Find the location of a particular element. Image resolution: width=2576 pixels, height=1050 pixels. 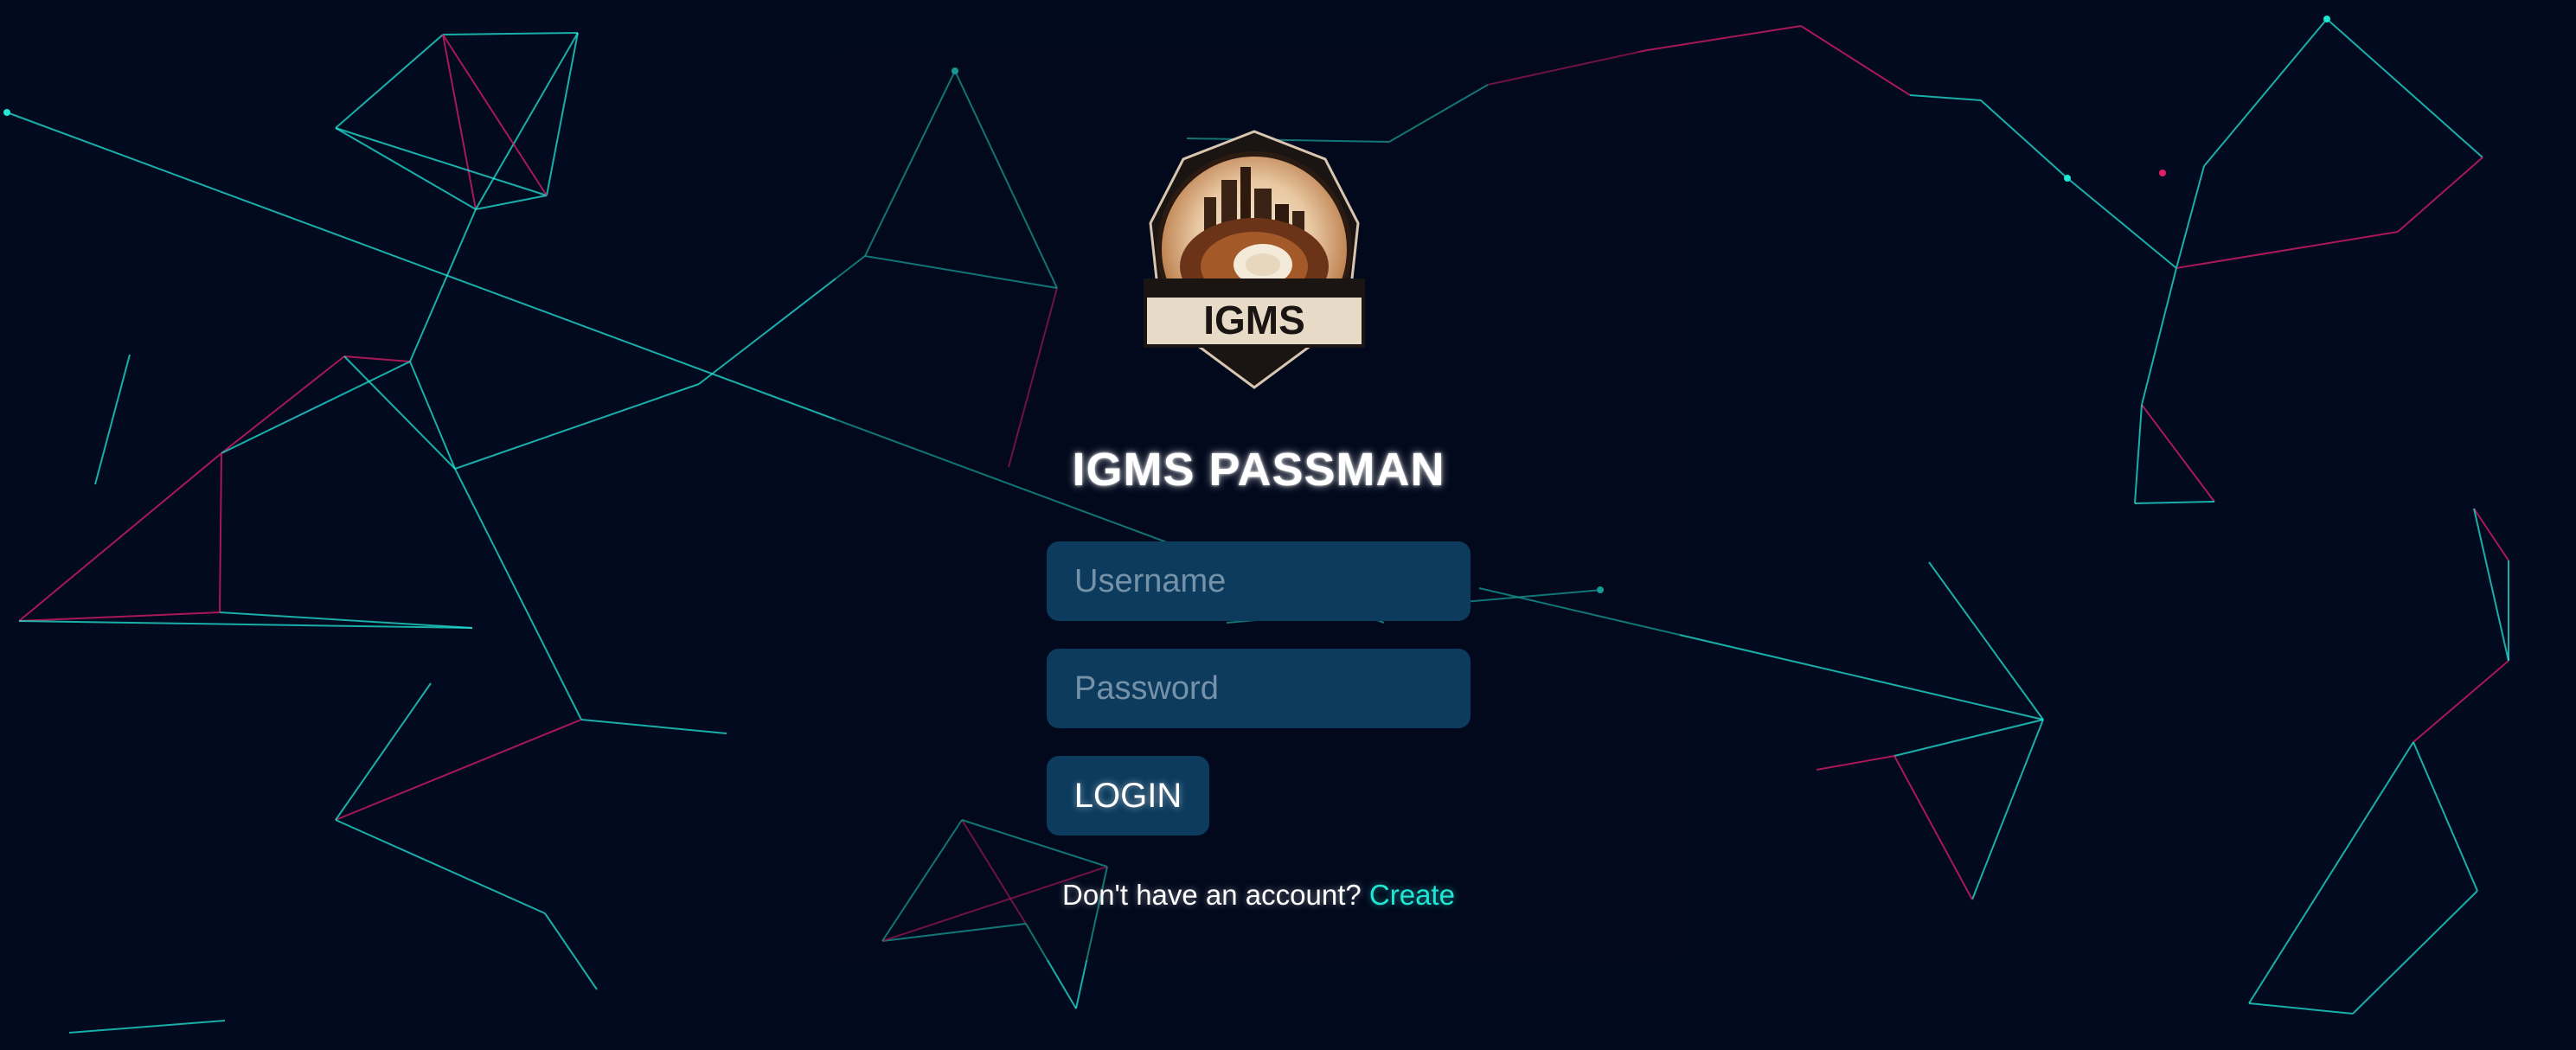

username-input is located at coordinates (1259, 581).